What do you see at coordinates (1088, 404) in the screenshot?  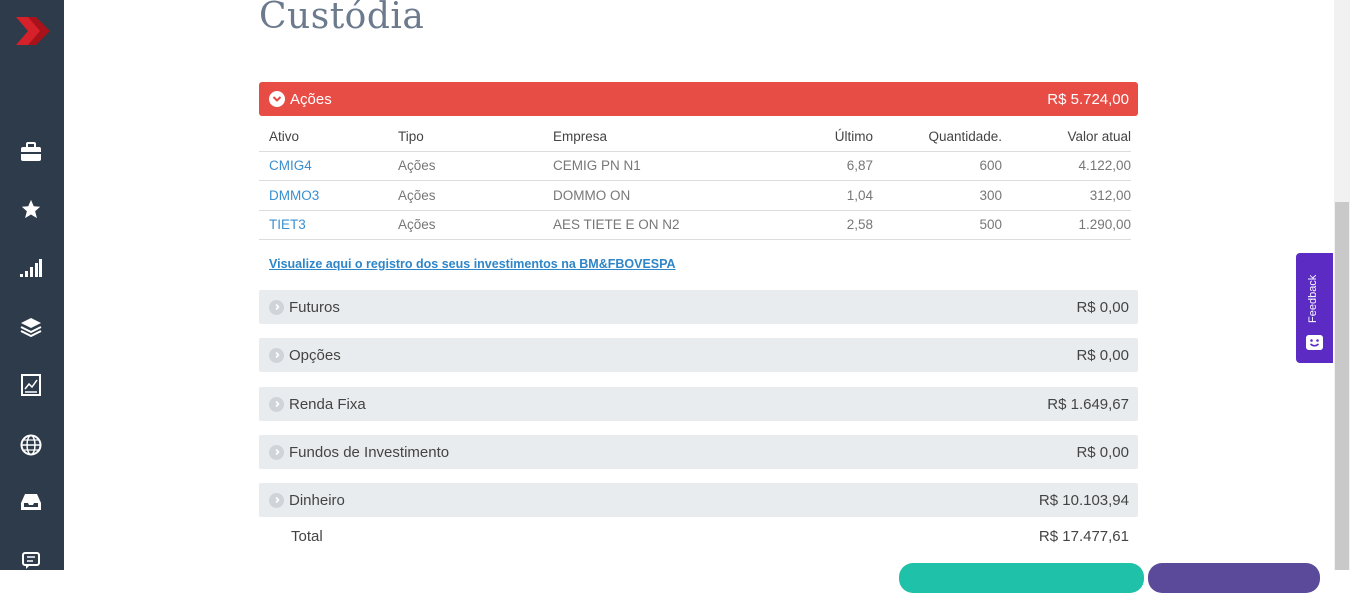 I see `section-value: R$ 1.649,67` at bounding box center [1088, 404].